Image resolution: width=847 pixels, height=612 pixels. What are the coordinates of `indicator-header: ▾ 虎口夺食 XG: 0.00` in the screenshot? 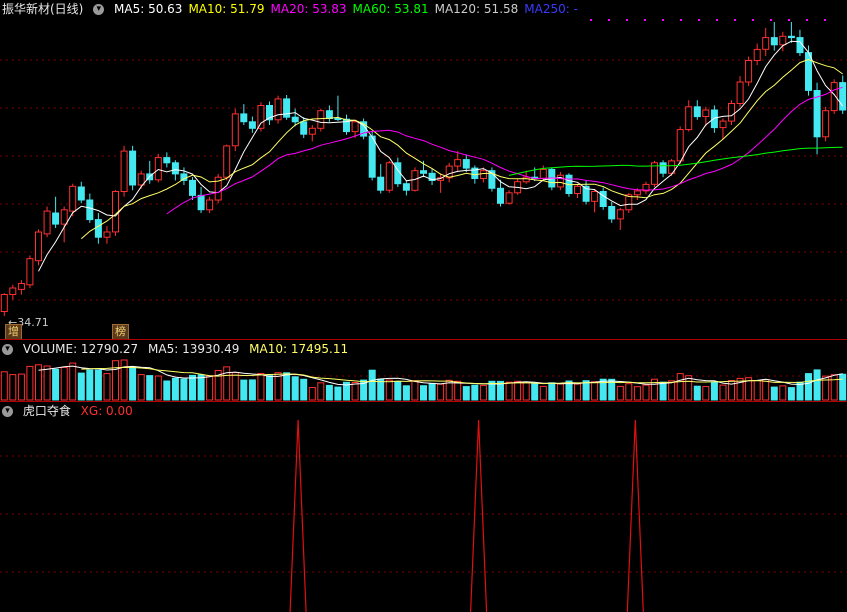 It's located at (69, 411).